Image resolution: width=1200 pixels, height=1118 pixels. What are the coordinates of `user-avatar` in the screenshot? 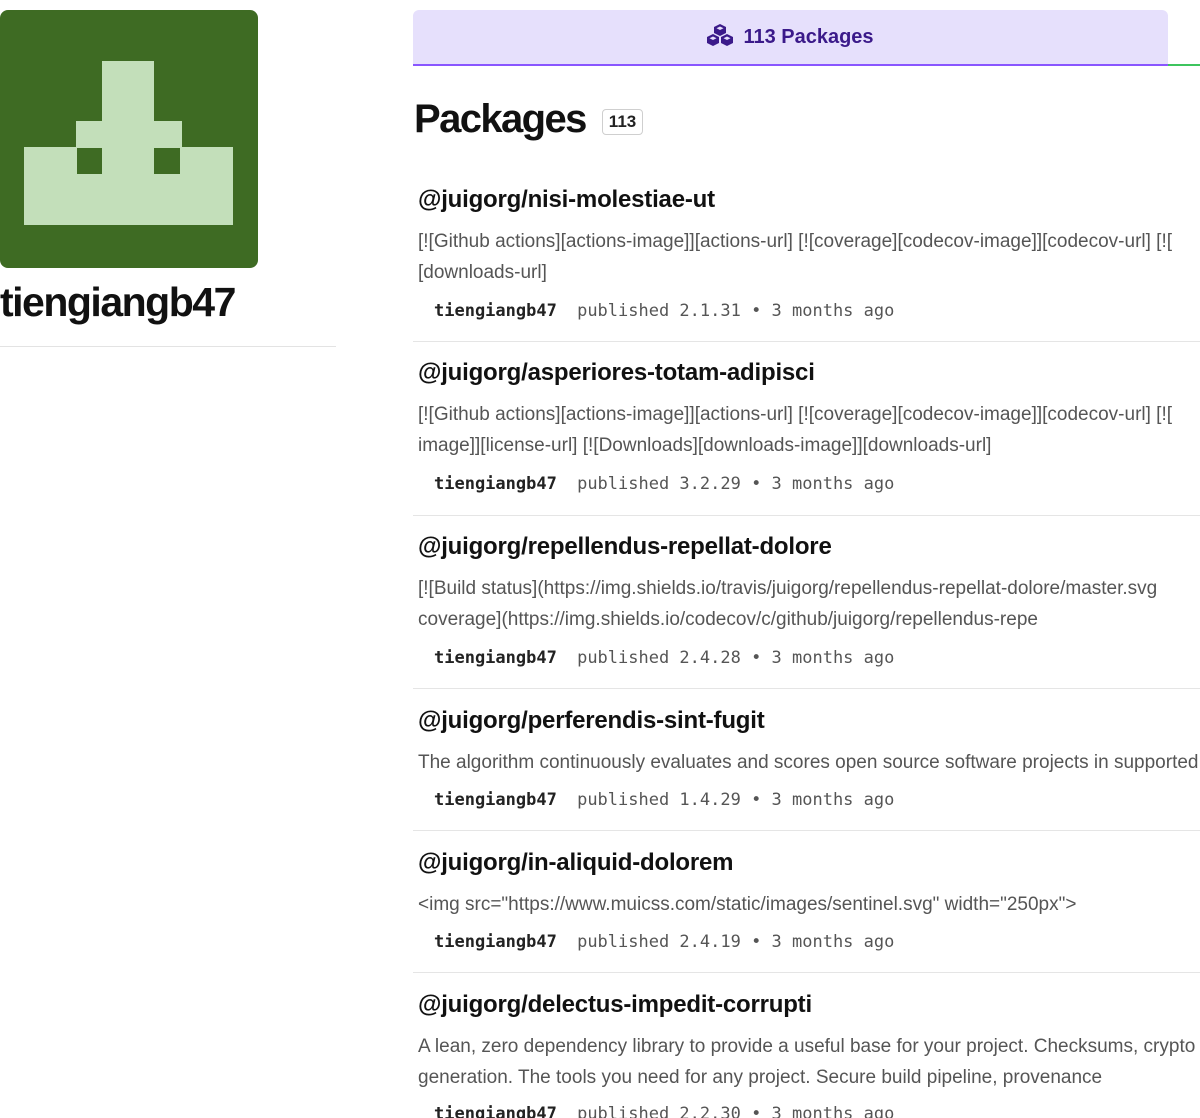 It's located at (129, 139).